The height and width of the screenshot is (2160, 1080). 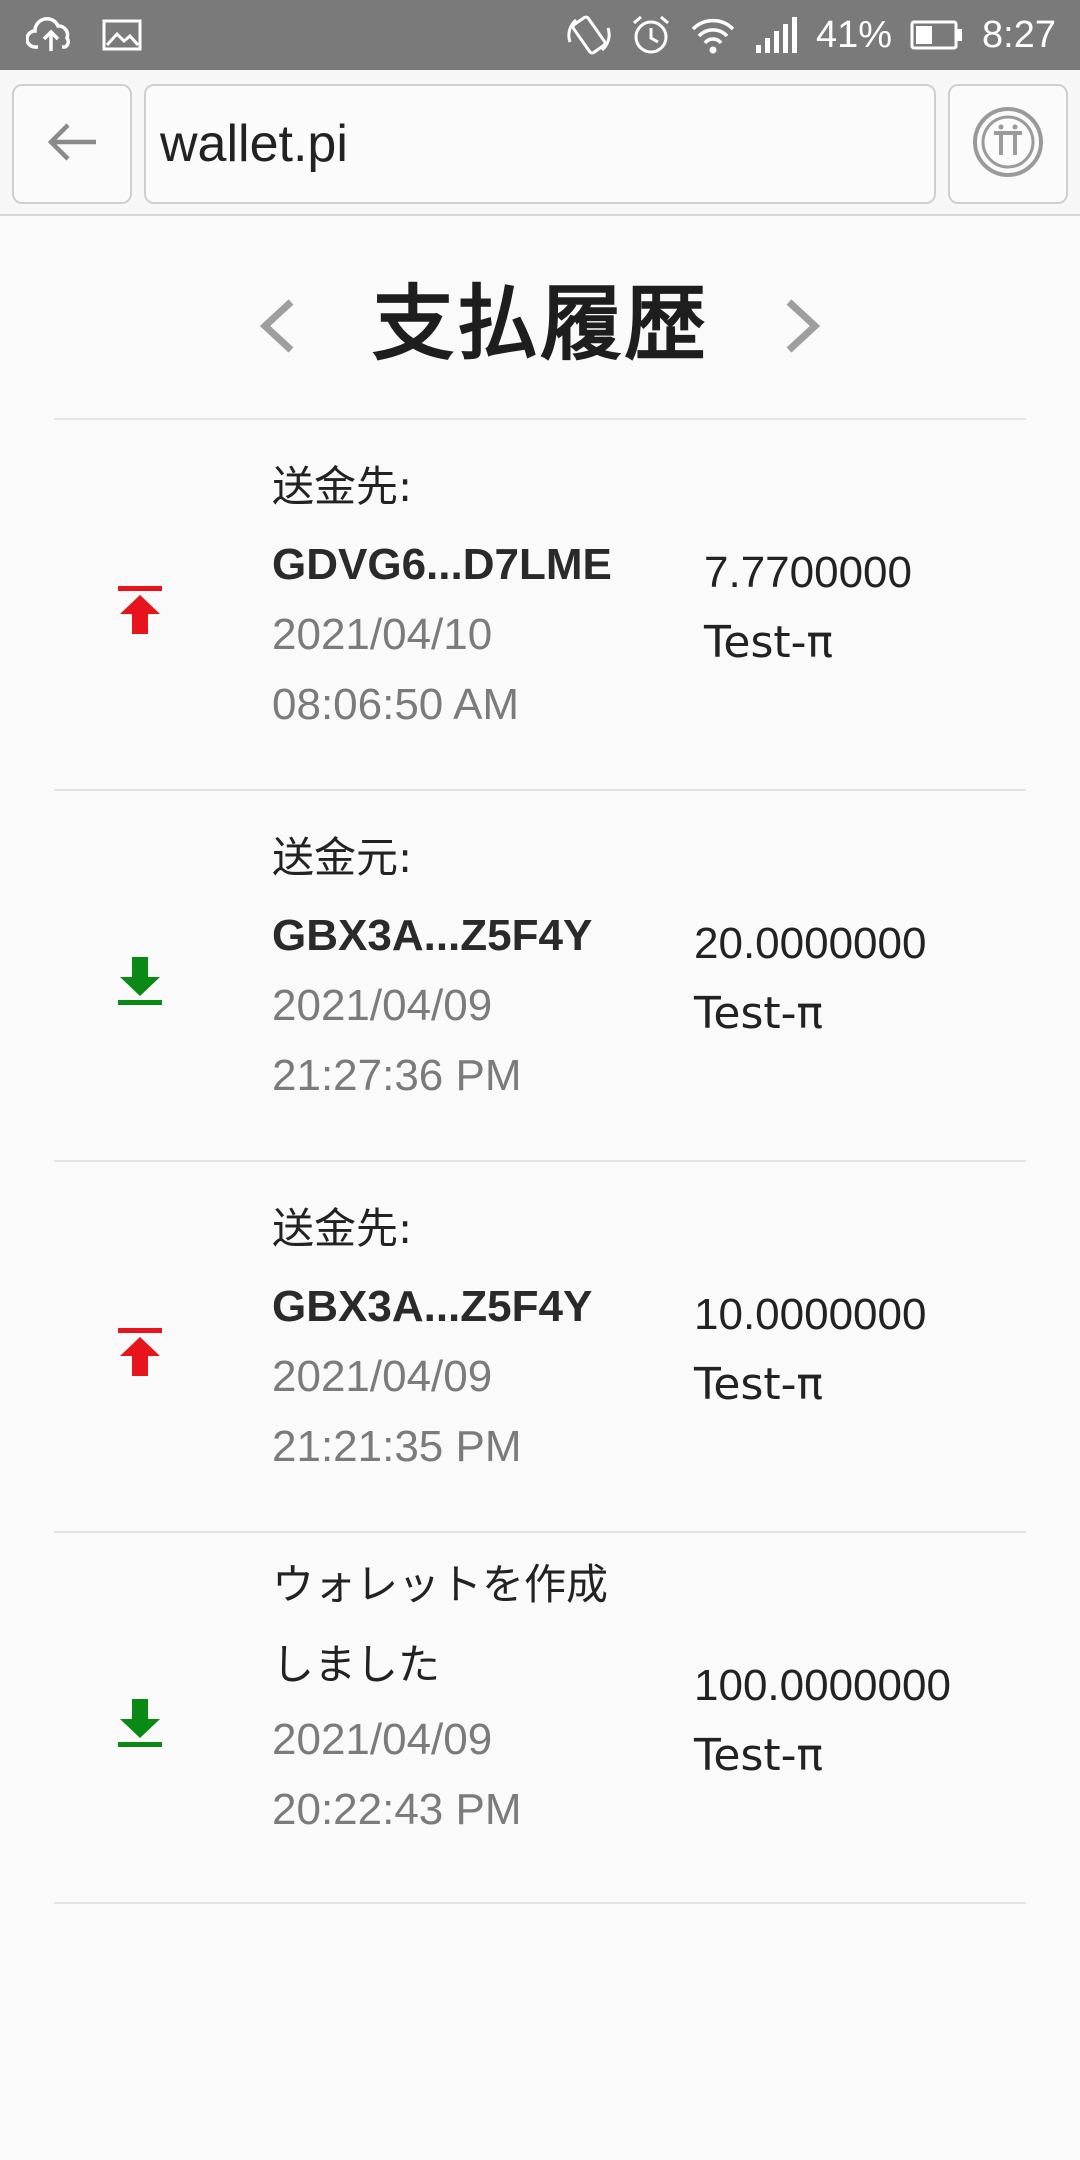 I want to click on transaction-amount-block: 7.7700000 Test-π, so click(x=864, y=608).